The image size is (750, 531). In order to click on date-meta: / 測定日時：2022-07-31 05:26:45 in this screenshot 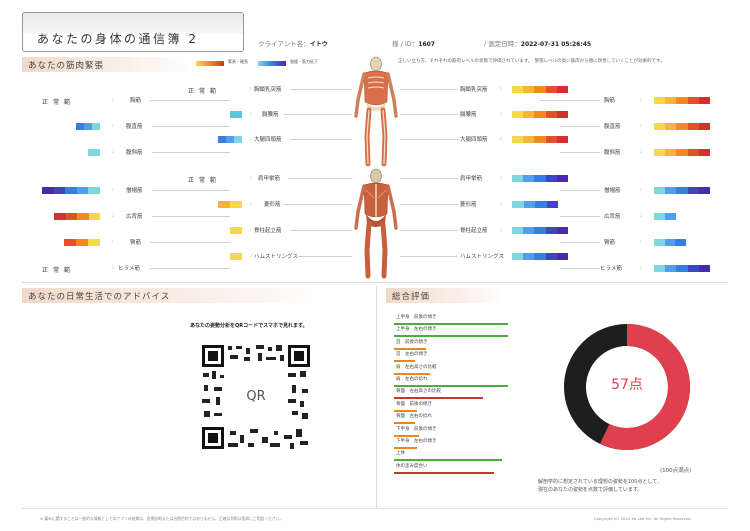, I will do `click(538, 44)`.